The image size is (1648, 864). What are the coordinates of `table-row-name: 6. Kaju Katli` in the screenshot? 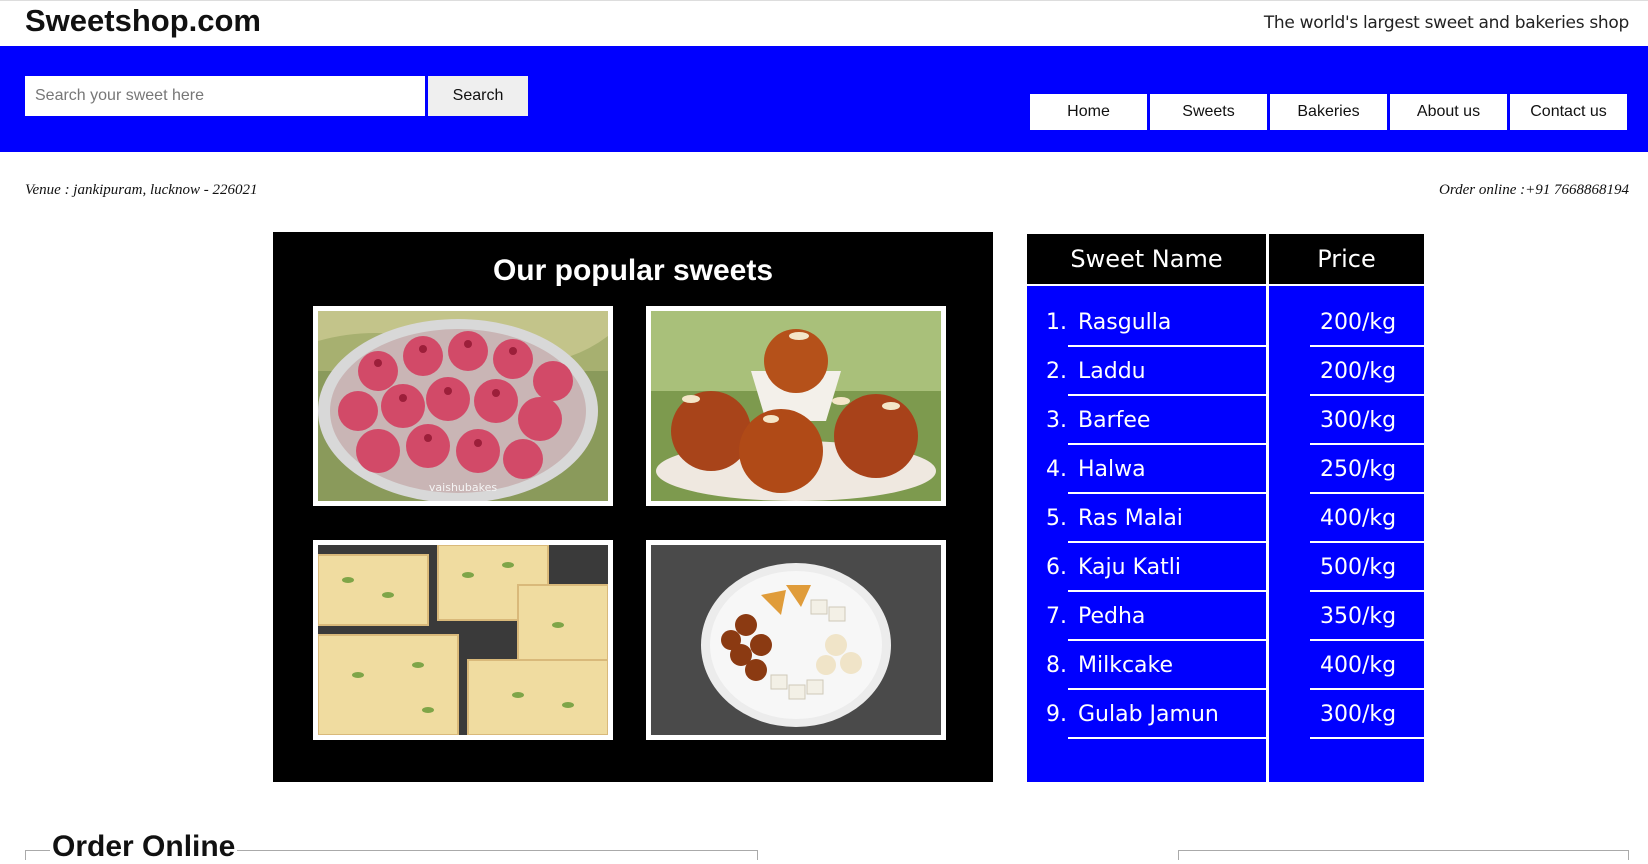 It's located at (1146, 567).